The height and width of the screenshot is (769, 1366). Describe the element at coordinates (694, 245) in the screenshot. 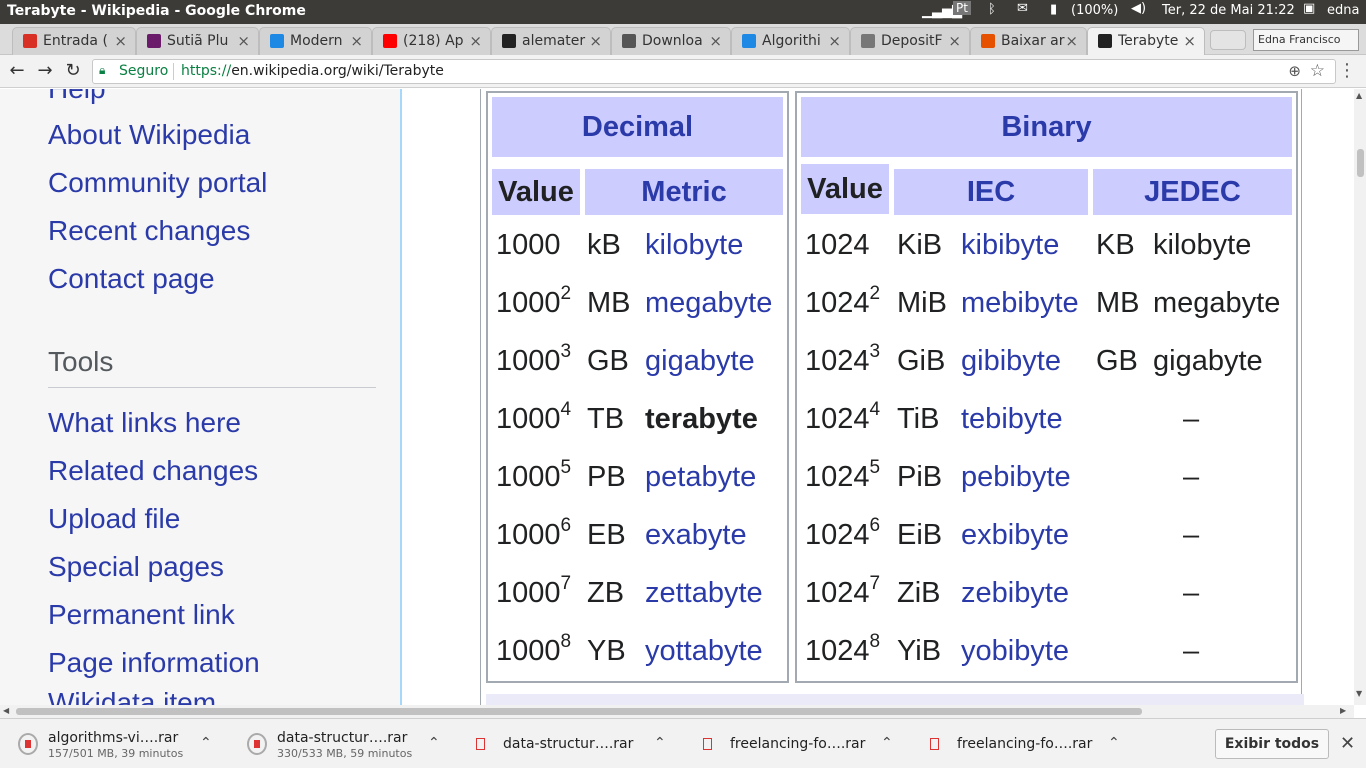

I see `decimal-unit-link: kilobyte` at that location.